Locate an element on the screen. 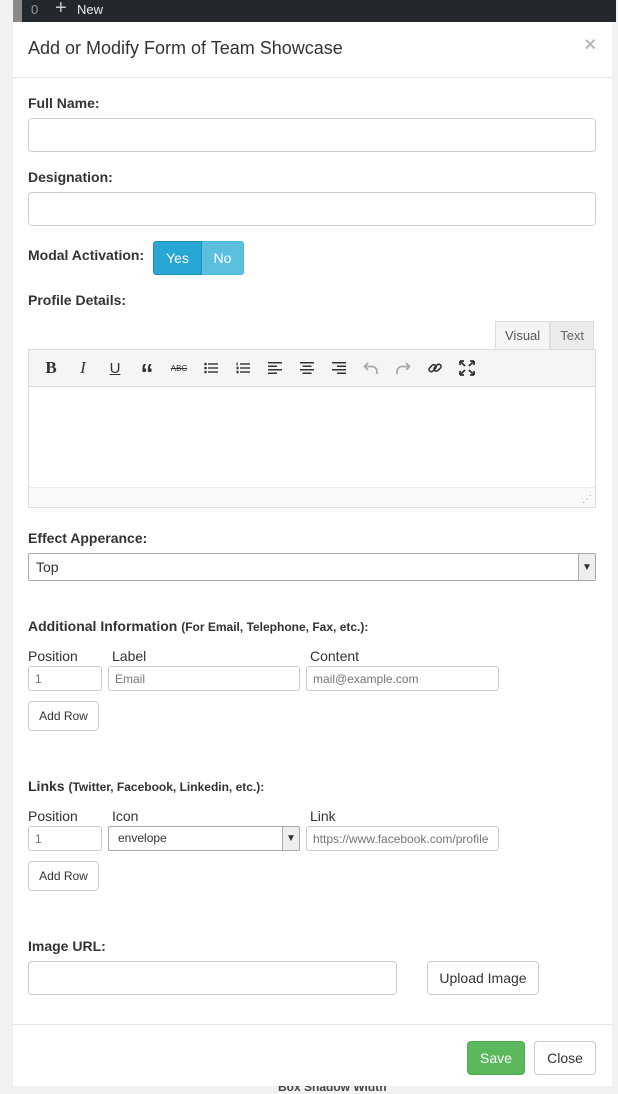 The image size is (618, 1094). align-right-icon is located at coordinates (339, 368).